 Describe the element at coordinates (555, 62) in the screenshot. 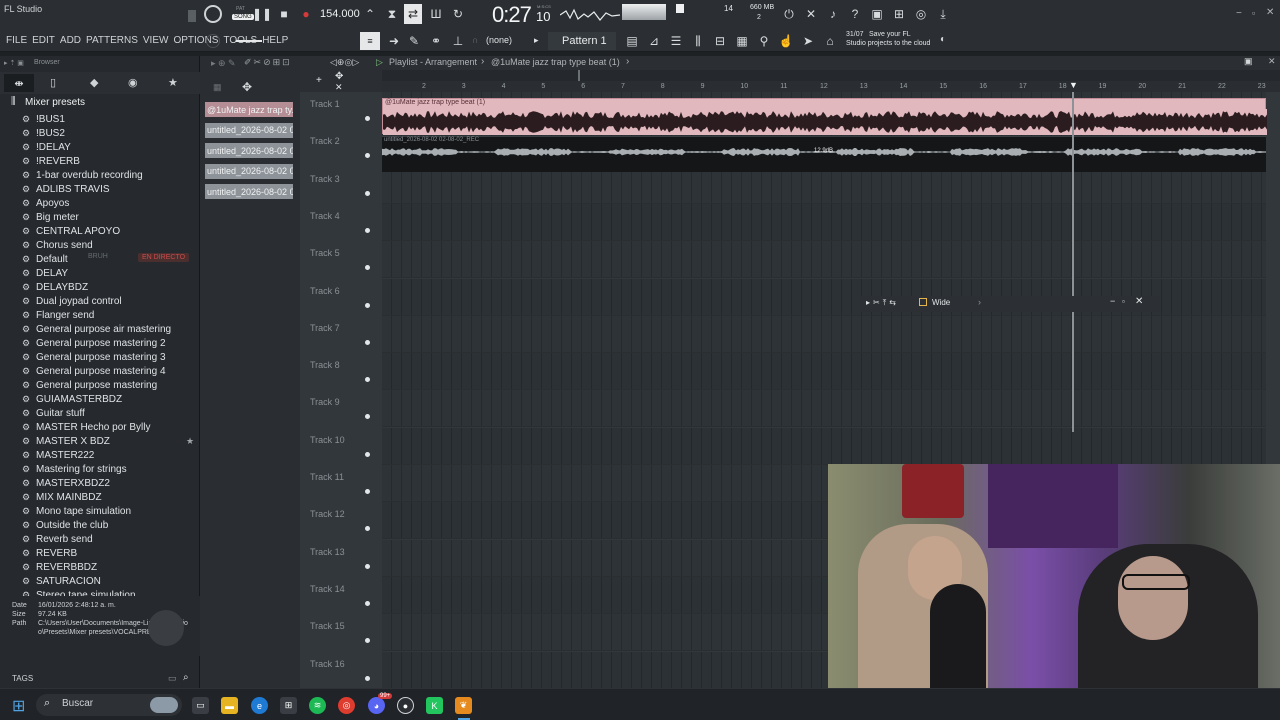

I see `playlist-current-clip: @1uMate jazz trap type beat (1)` at that location.